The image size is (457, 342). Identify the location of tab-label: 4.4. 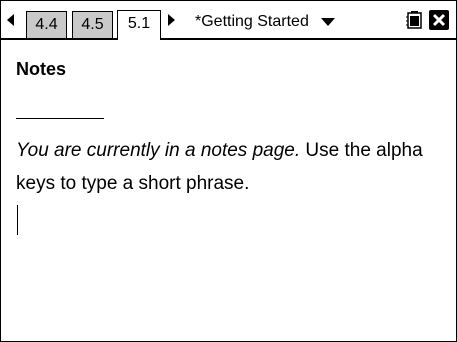
(46, 24).